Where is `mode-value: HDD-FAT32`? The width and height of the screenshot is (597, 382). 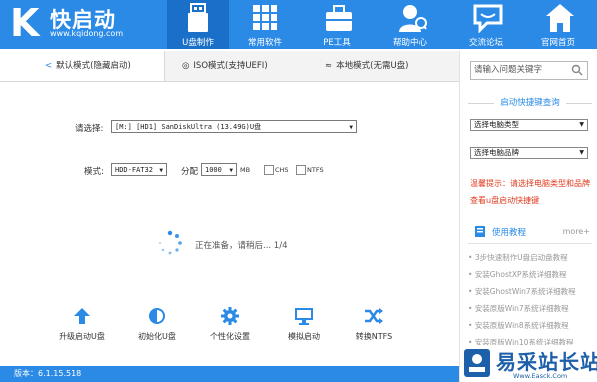 mode-value: HDD-FAT32 is located at coordinates (134, 170).